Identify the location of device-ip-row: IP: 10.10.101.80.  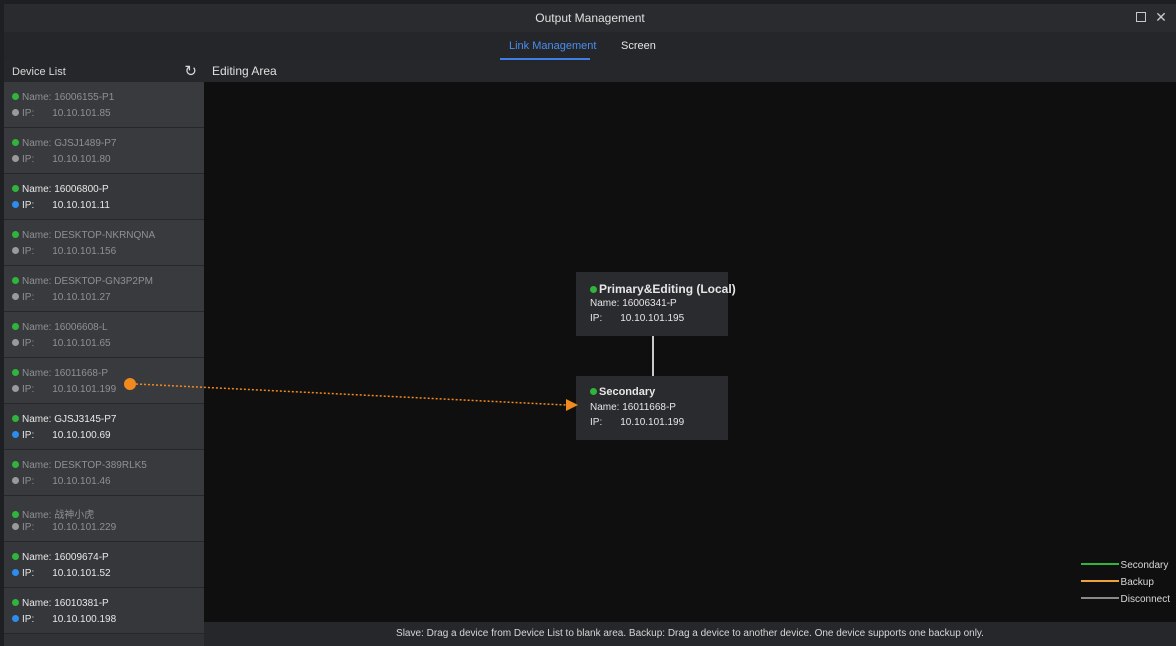
(61, 159).